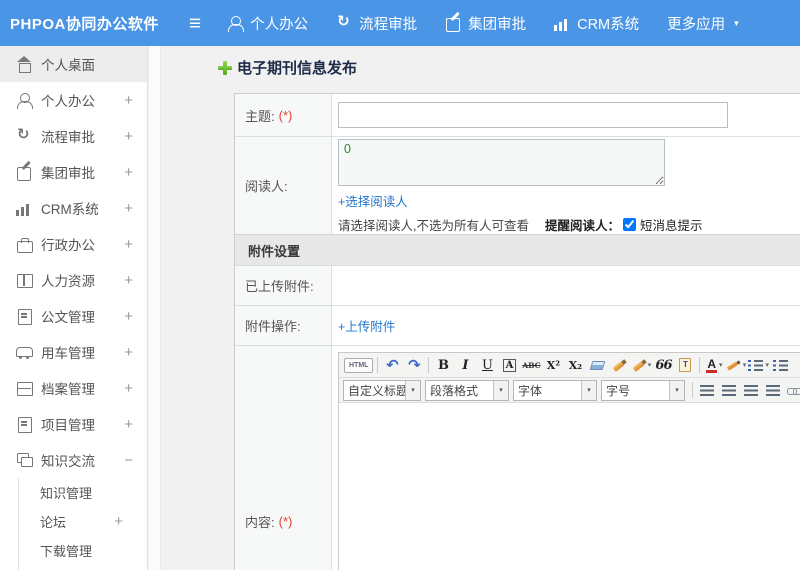  What do you see at coordinates (629, 224) in the screenshot?
I see `sms-notify-checkbox` at bounding box center [629, 224].